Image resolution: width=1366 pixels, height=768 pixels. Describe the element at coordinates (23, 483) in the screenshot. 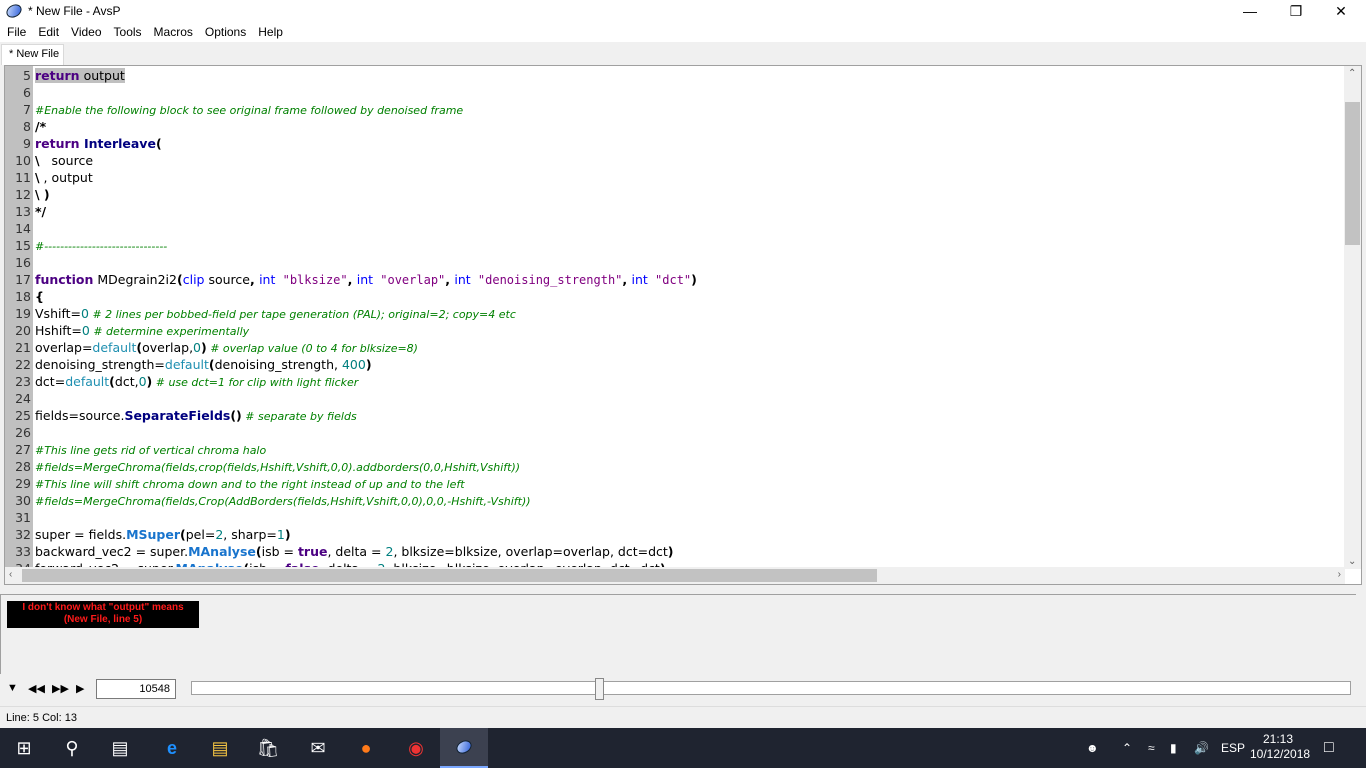

I see `line-number: 29` at that location.